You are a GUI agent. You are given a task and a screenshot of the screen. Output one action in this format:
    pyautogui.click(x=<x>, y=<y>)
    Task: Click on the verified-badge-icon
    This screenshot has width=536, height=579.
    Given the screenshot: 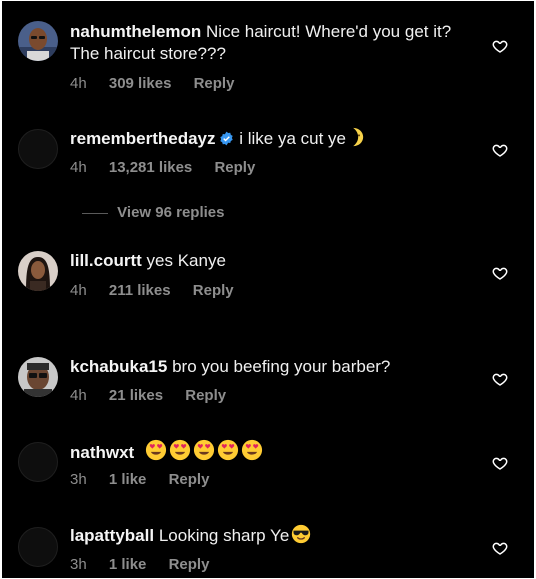 What is the action you would take?
    pyautogui.click(x=226, y=138)
    